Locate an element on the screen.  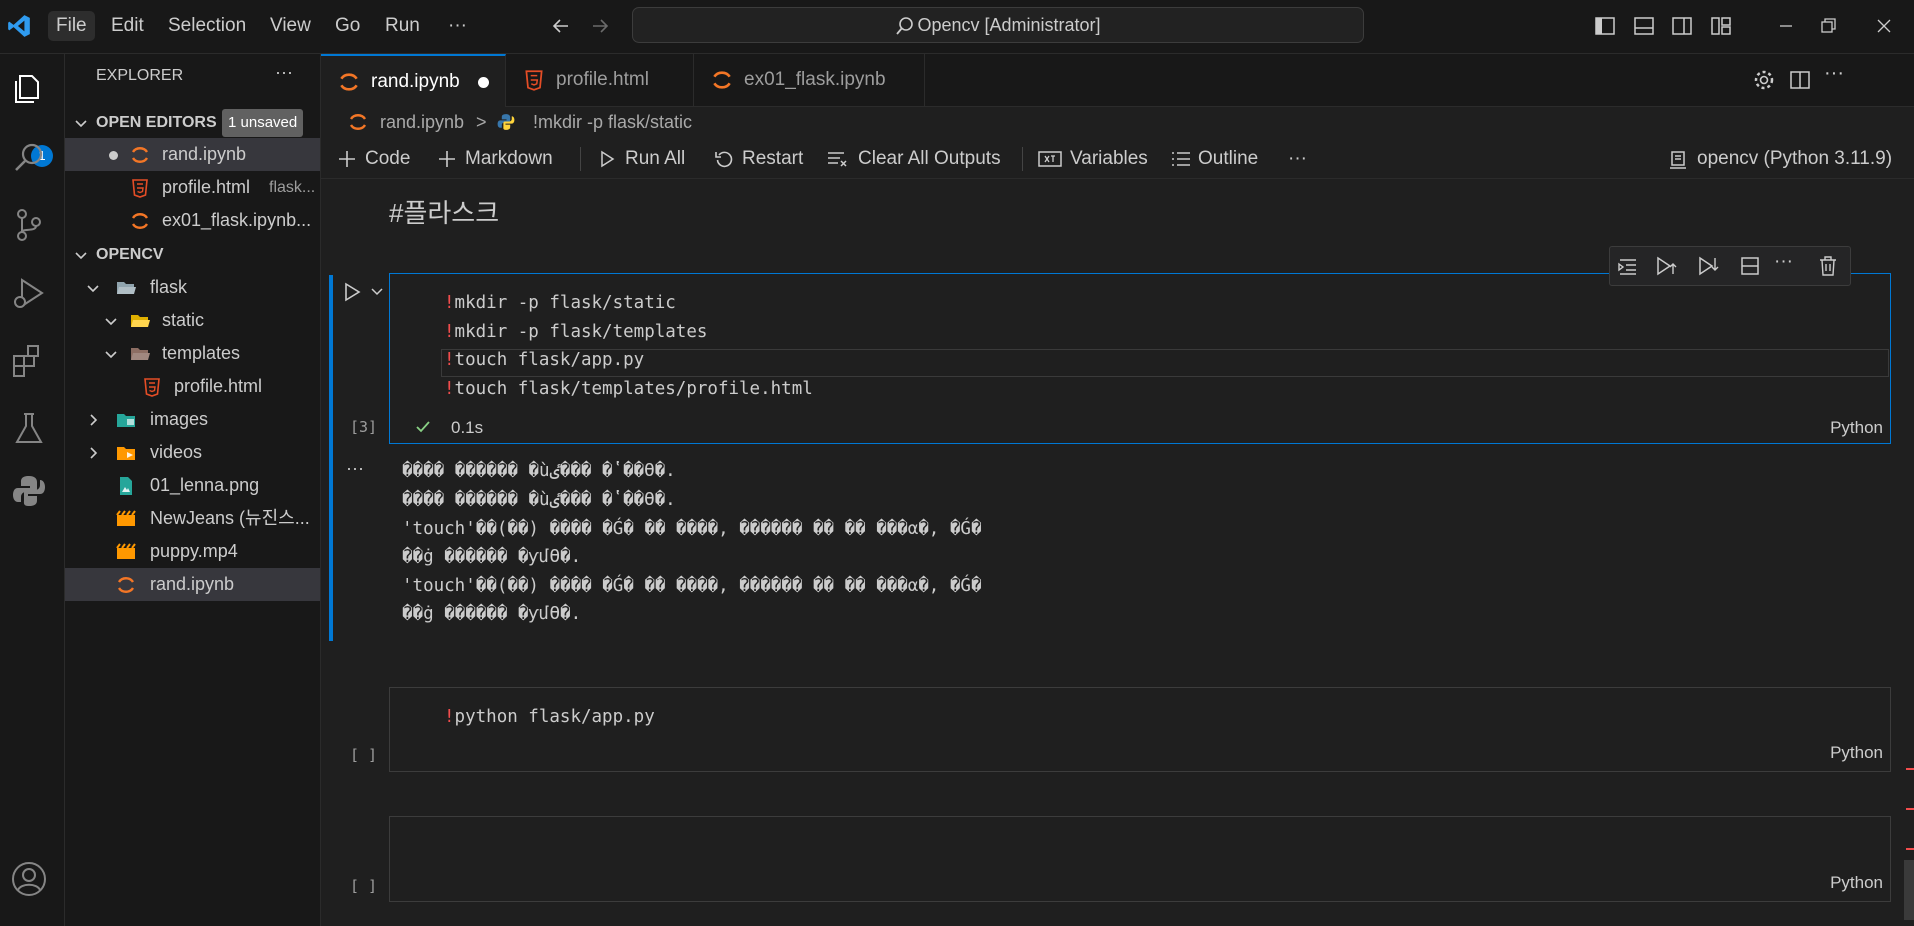
command-center: Opencv [Administrator] is located at coordinates (998, 25).